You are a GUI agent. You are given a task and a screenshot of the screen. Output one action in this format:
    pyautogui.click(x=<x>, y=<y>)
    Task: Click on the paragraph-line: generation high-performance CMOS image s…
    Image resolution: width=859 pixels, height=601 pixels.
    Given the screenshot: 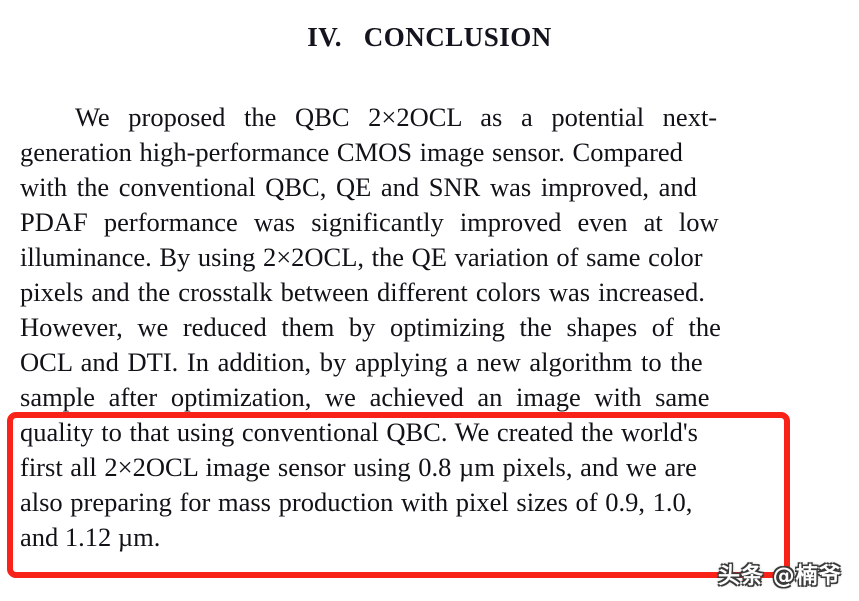 What is the action you would take?
    pyautogui.click(x=351, y=152)
    